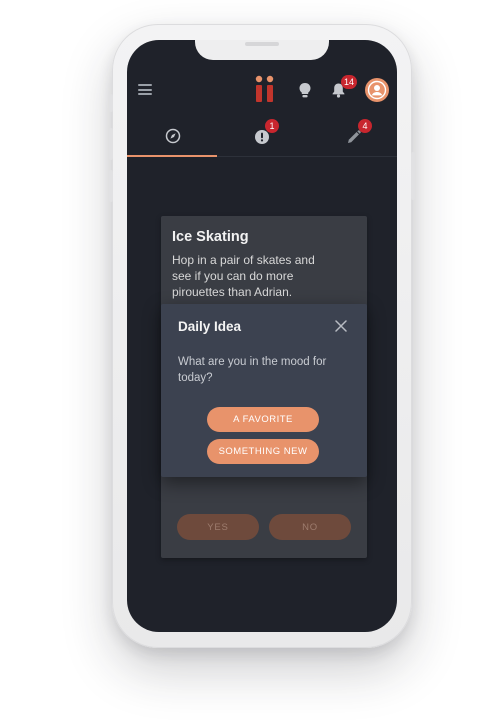 This screenshot has height=720, width=500. What do you see at coordinates (349, 82) in the screenshot?
I see `notifications-badge: 14` at bounding box center [349, 82].